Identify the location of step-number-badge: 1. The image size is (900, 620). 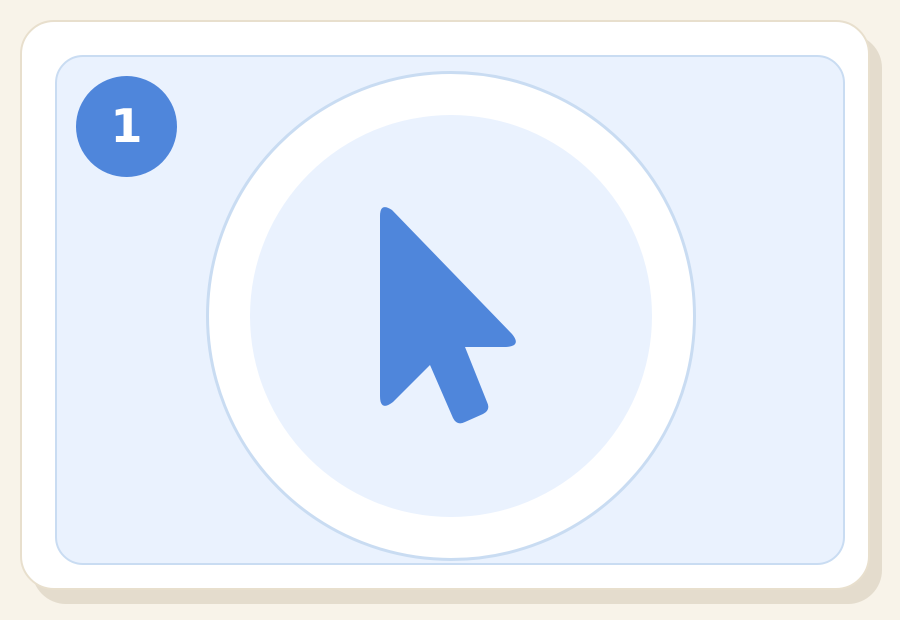
(126, 126).